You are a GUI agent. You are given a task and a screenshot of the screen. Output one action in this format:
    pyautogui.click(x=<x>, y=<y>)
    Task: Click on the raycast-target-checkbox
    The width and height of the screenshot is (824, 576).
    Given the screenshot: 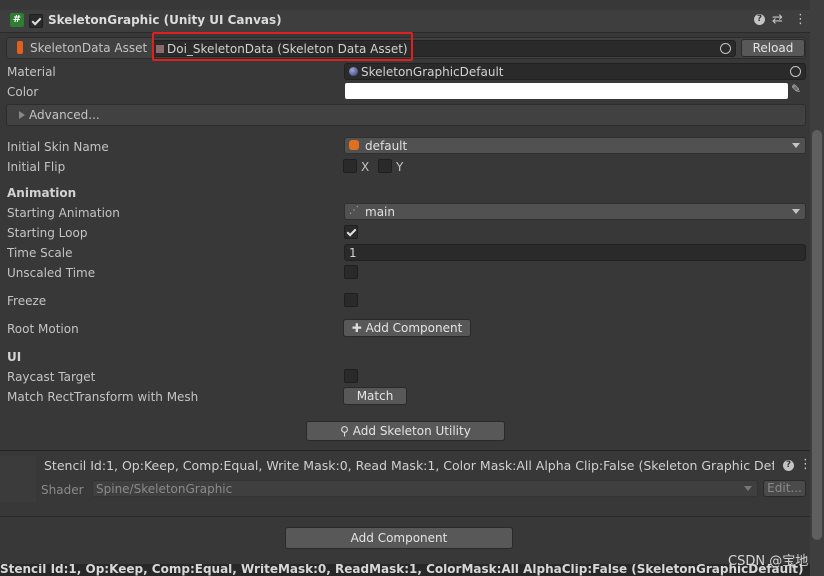 What is the action you would take?
    pyautogui.click(x=351, y=376)
    